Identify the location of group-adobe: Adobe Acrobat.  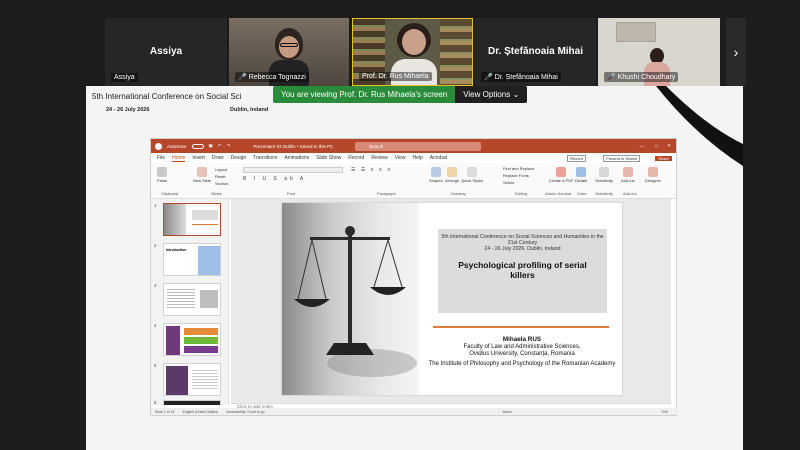
(558, 193).